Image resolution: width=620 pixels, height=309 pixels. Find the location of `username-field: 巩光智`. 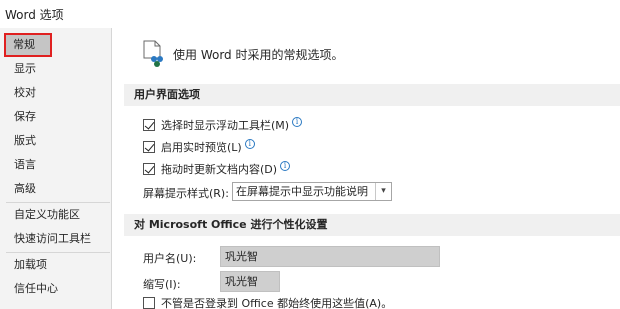

username-field: 巩光智 is located at coordinates (330, 256).